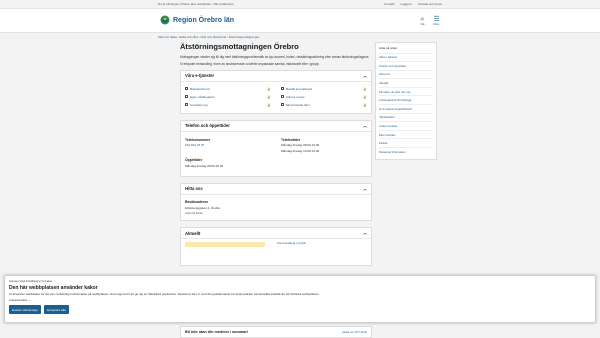 The width and height of the screenshot is (600, 338). I want to click on toc-item: Anhöriga/stöd till anhöriga, so click(406, 99).